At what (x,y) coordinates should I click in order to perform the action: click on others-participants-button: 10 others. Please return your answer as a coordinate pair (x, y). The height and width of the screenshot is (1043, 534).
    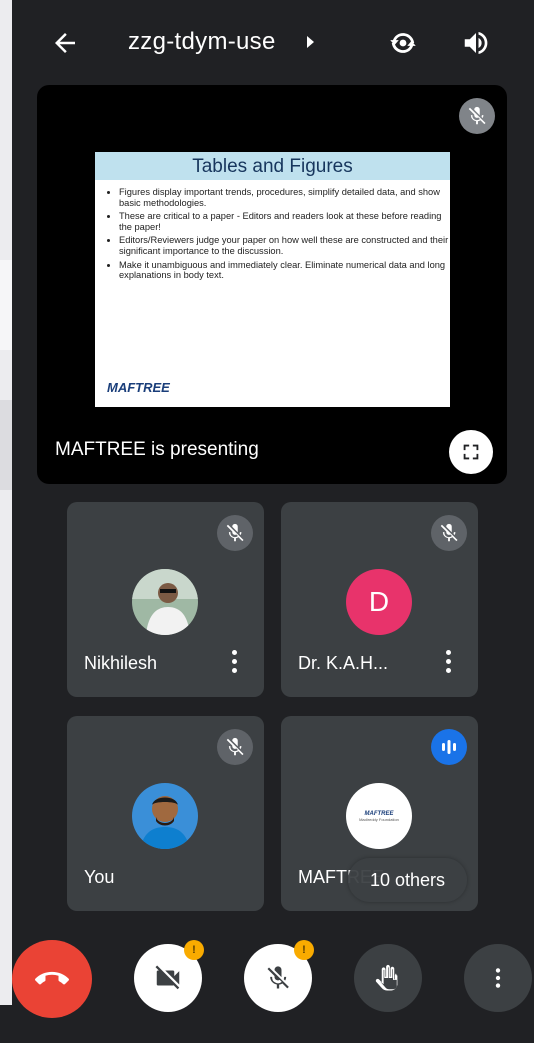
    Looking at the image, I should click on (407, 880).